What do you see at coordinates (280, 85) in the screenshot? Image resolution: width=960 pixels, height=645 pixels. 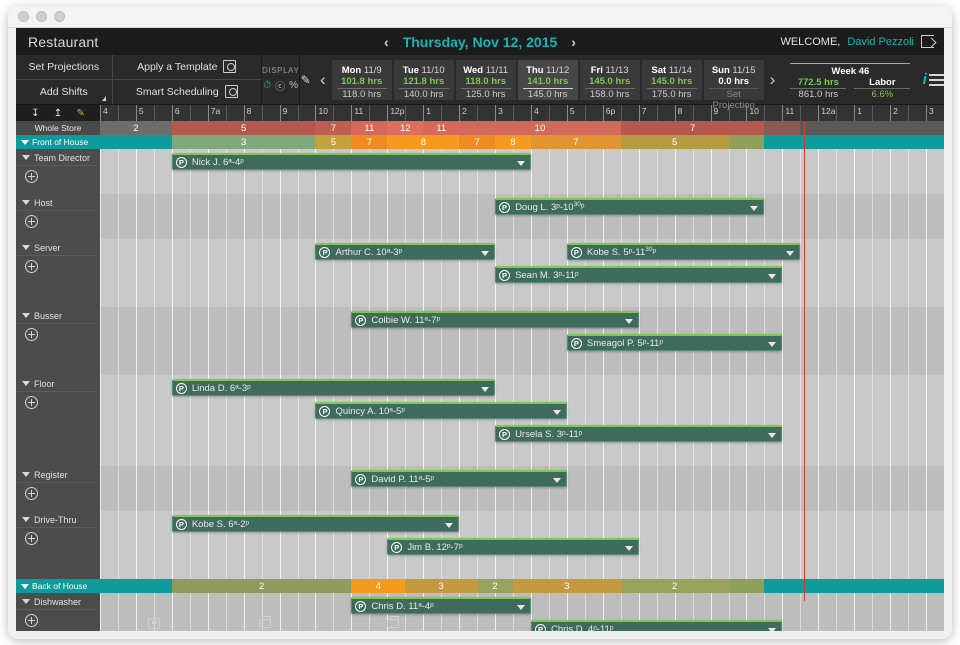 I see `dollar-icon: ⓒ` at bounding box center [280, 85].